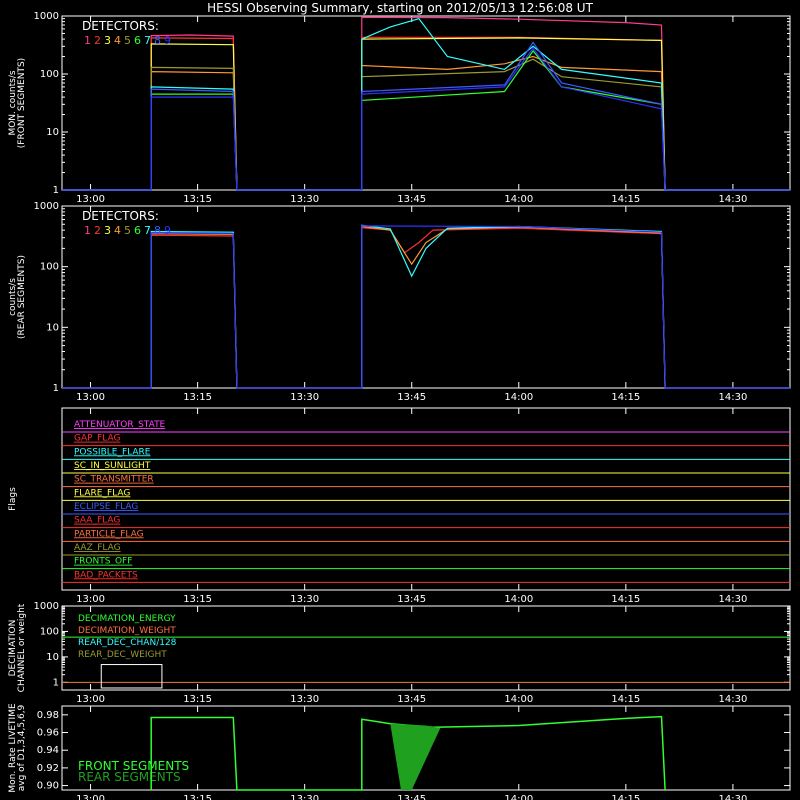 This screenshot has width=800, height=800. I want to click on y-tick-label: 0.92, so click(48, 768).